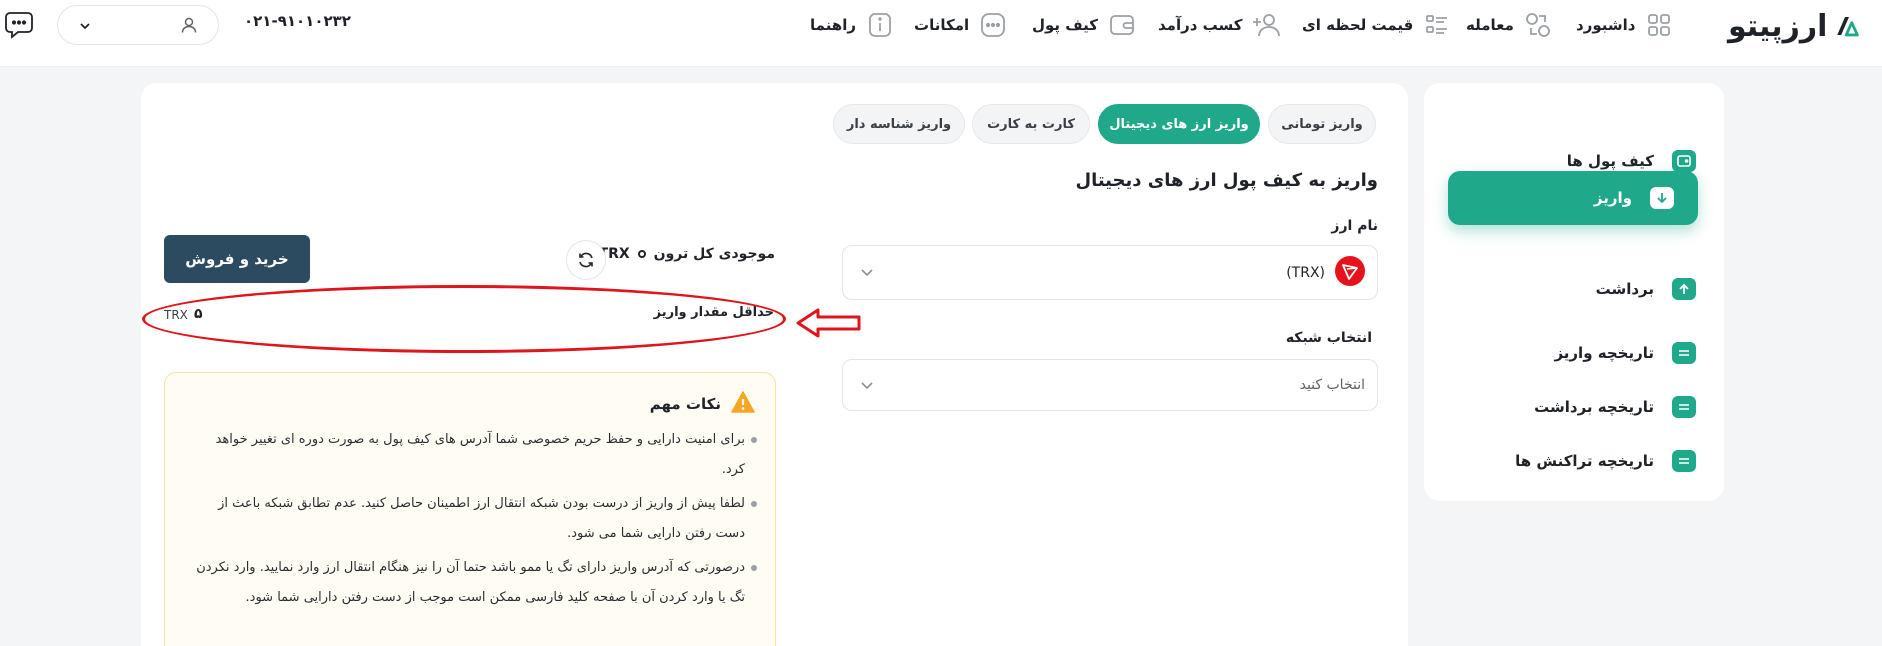 The width and height of the screenshot is (1882, 646). I want to click on nav-trade: معامله, so click(1509, 25).